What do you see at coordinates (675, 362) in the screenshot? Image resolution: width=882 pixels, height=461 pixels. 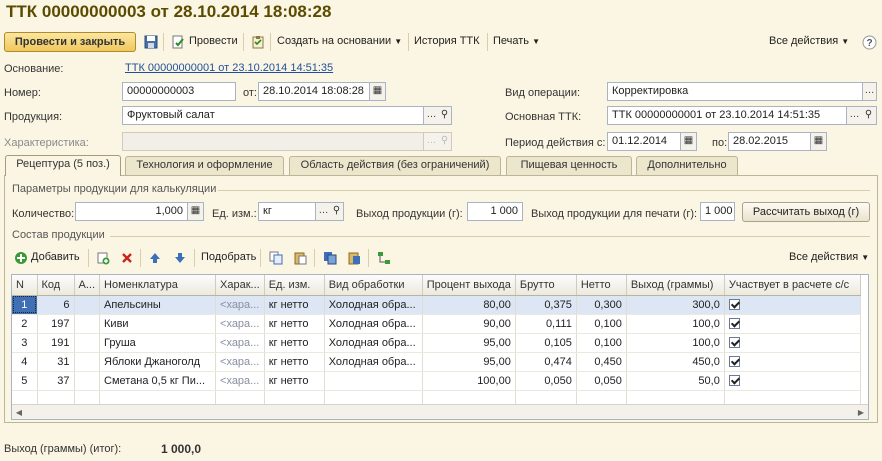 I see `output-grams-cell: 450,0` at bounding box center [675, 362].